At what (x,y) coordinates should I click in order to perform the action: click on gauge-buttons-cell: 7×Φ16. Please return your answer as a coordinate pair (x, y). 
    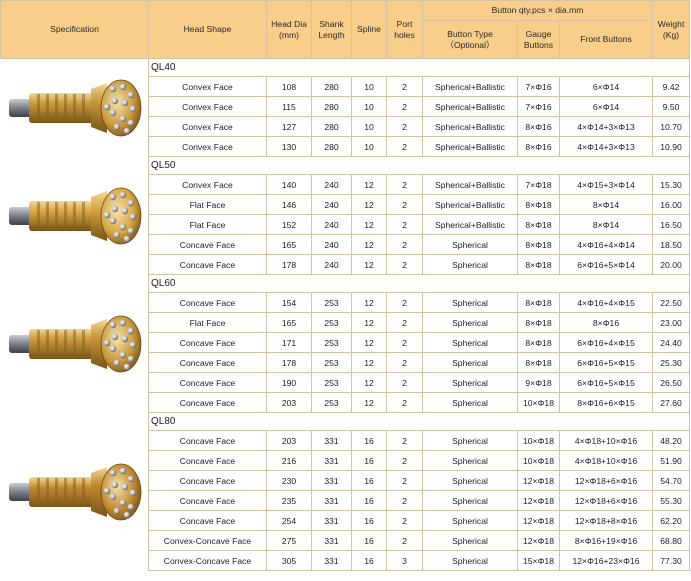
    Looking at the image, I should click on (538, 86).